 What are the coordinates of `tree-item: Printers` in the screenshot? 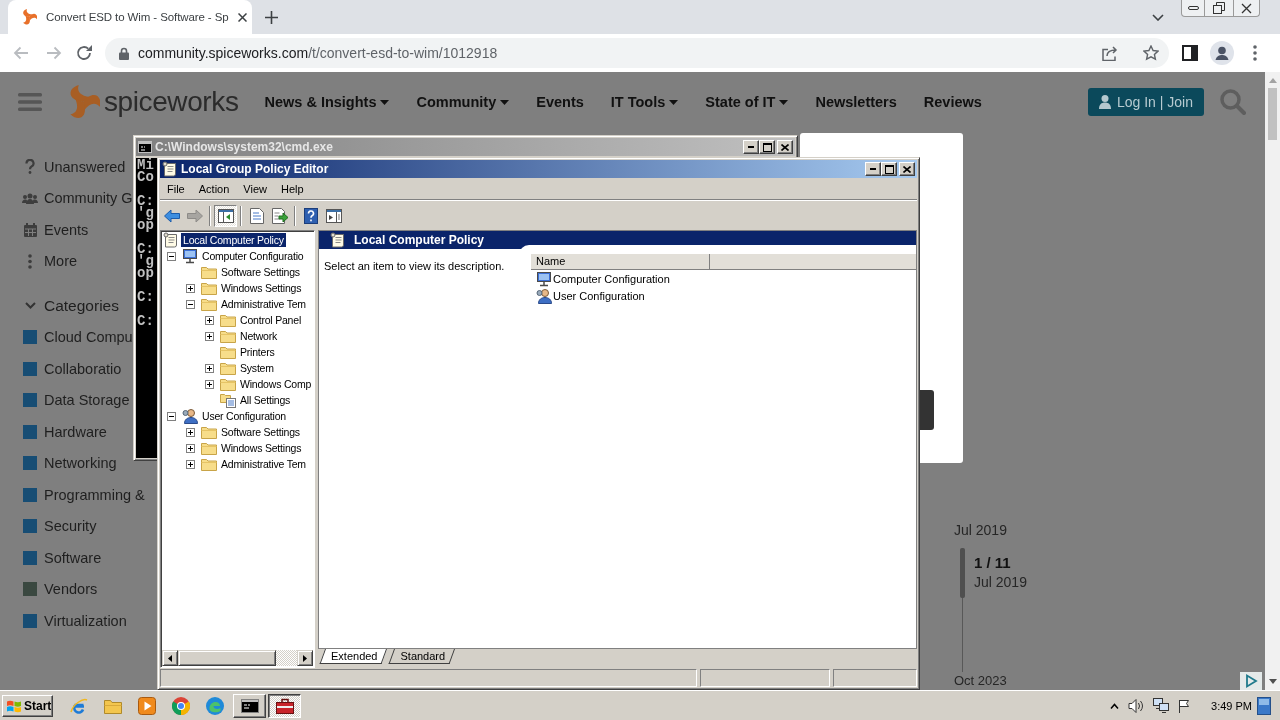 It's located at (257, 352).